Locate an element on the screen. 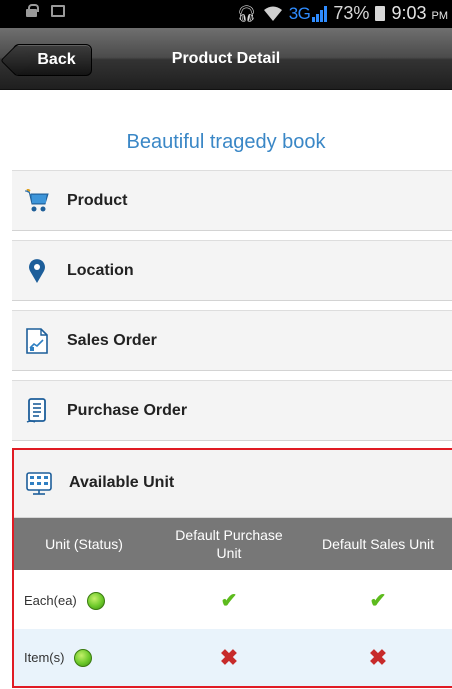 The image size is (452, 689). image-notification-icon is located at coordinates (58, 10).